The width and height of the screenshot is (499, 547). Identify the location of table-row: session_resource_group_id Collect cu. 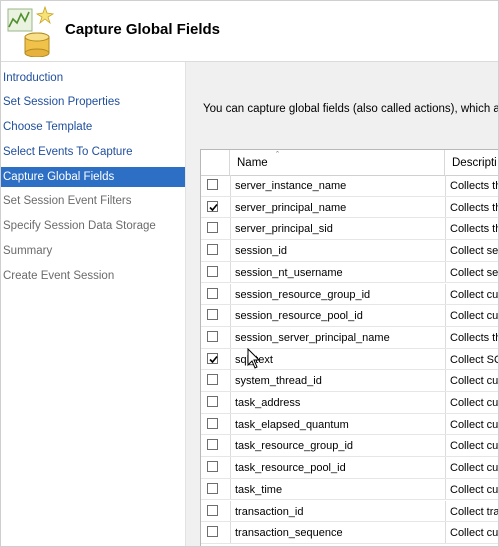
(350, 294).